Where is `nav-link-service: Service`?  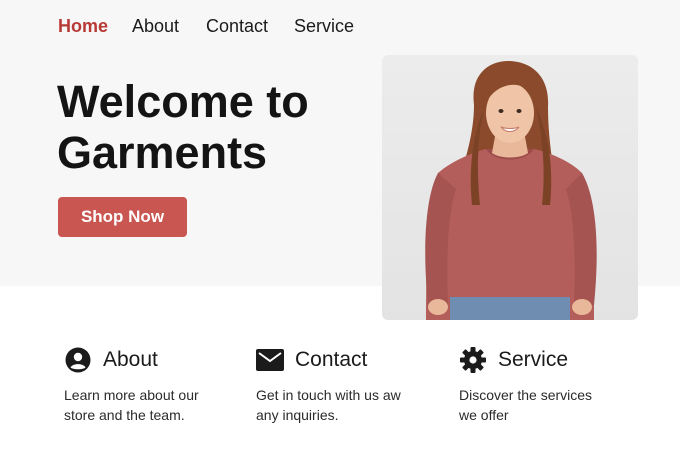 nav-link-service: Service is located at coordinates (324, 26).